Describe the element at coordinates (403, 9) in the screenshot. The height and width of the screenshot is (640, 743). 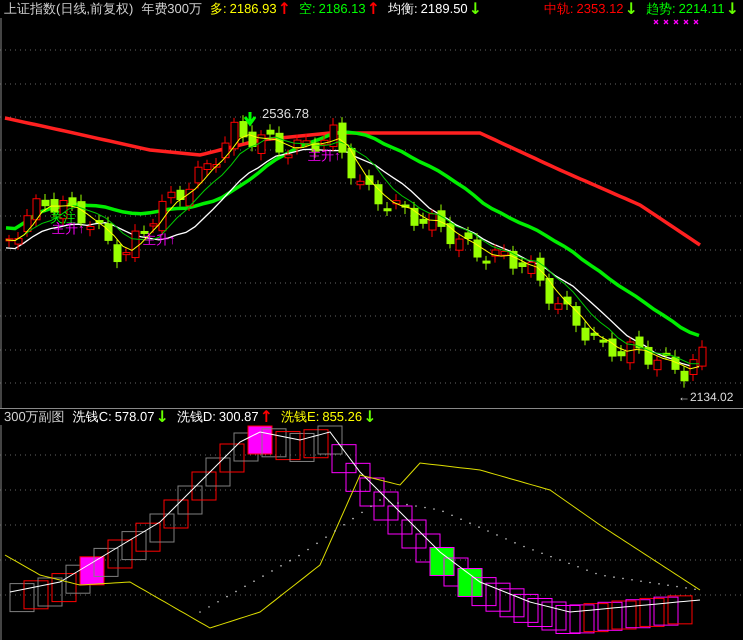
I see `indicator-label: 均衡:` at that location.